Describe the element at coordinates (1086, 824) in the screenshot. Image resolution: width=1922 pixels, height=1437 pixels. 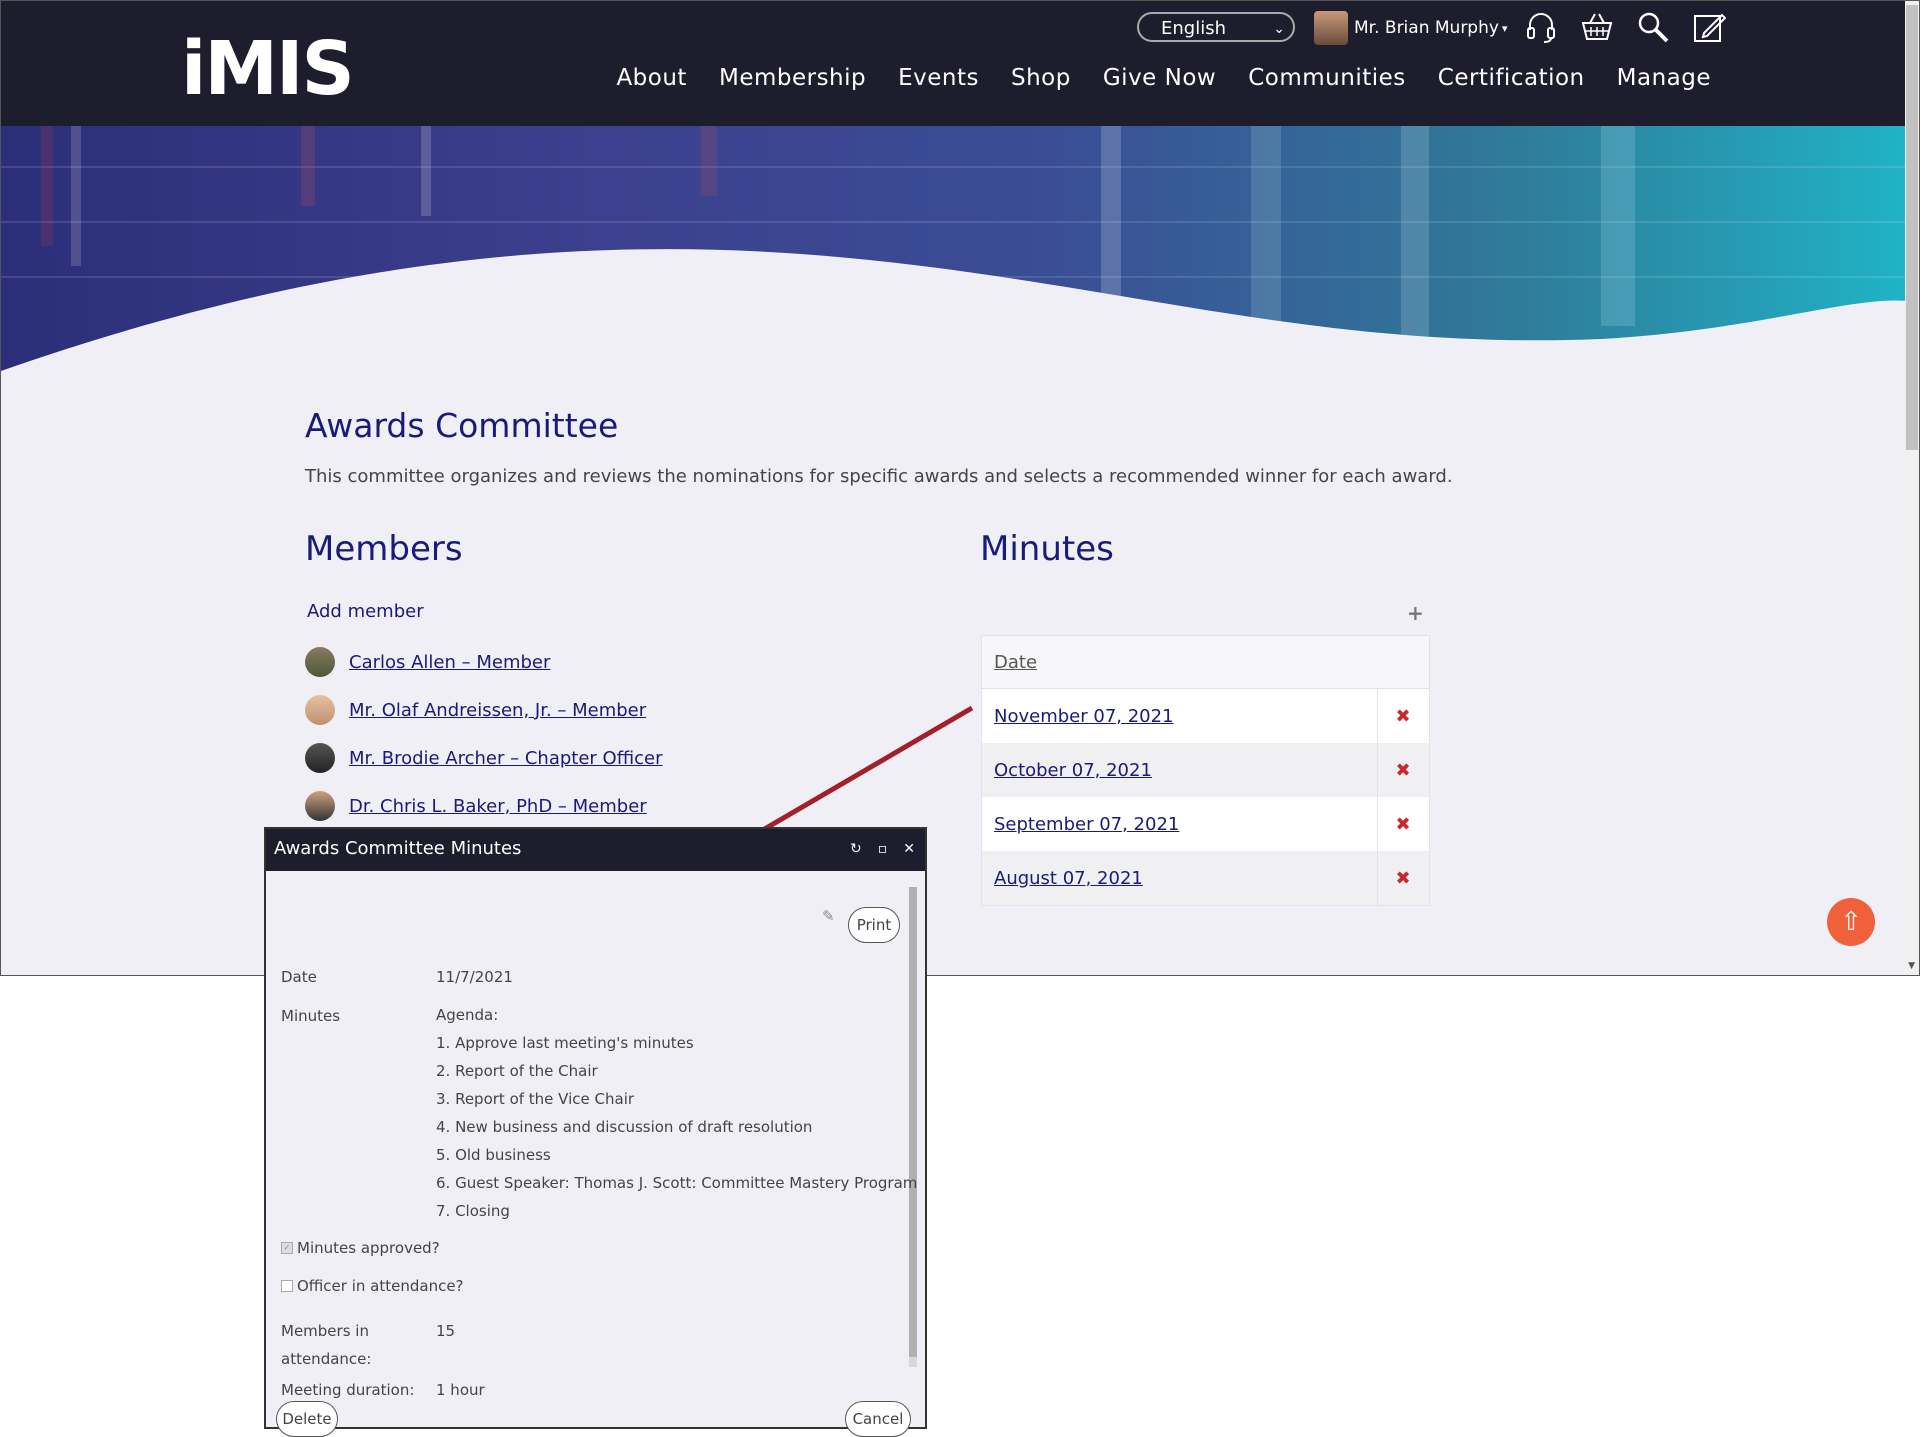
I see `minutes-date-link: September 07, 2021` at that location.